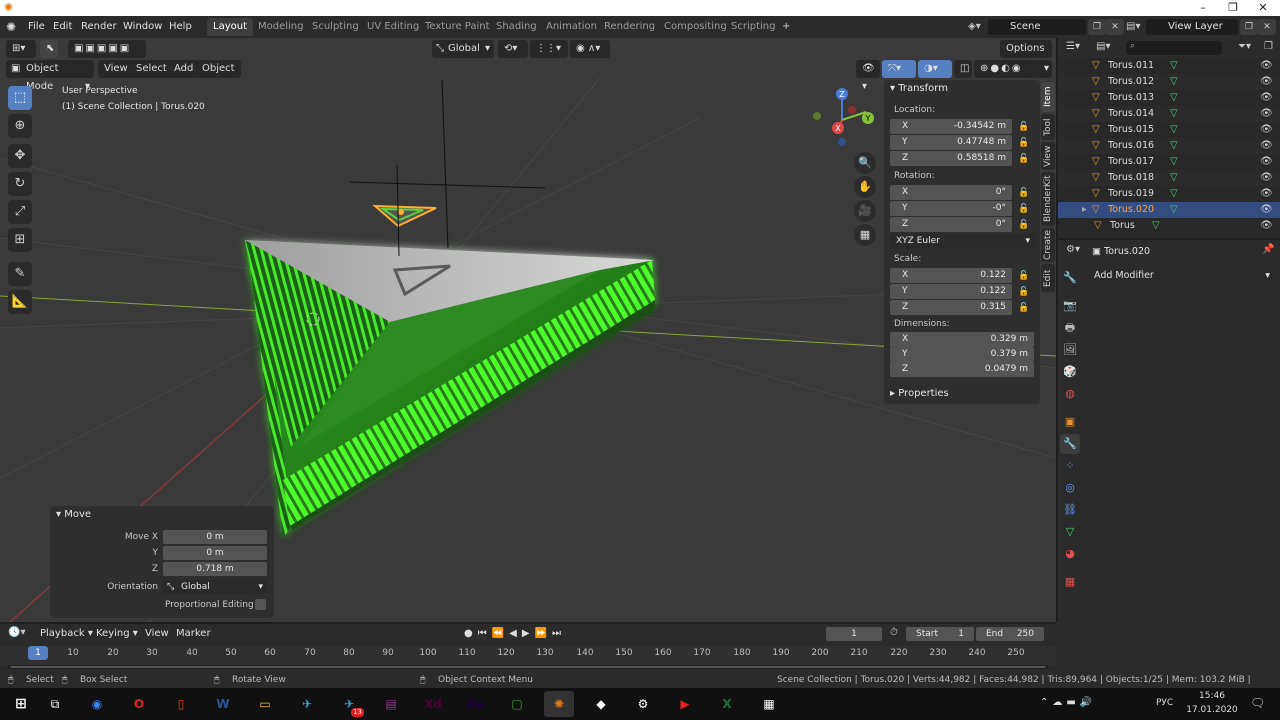 Image resolution: width=1280 pixels, height=720 pixels. Describe the element at coordinates (1169, 162) in the screenshot. I see `outliner-item: ▽ Torus.017 ▽ 👁` at that location.